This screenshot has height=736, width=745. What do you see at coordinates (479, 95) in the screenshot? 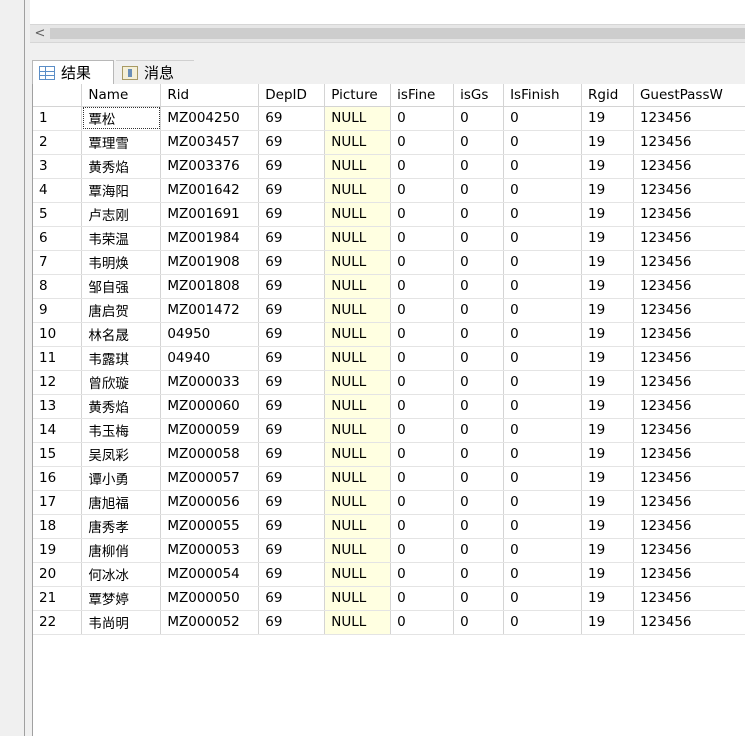
I see `column-header-isgs: isGs` at bounding box center [479, 95].